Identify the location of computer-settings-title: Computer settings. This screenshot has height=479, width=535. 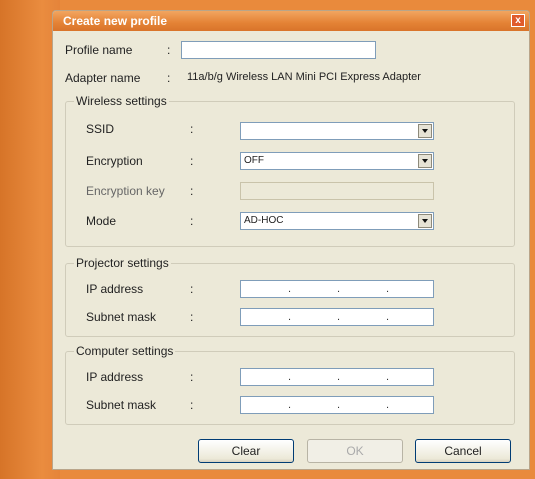
(125, 351).